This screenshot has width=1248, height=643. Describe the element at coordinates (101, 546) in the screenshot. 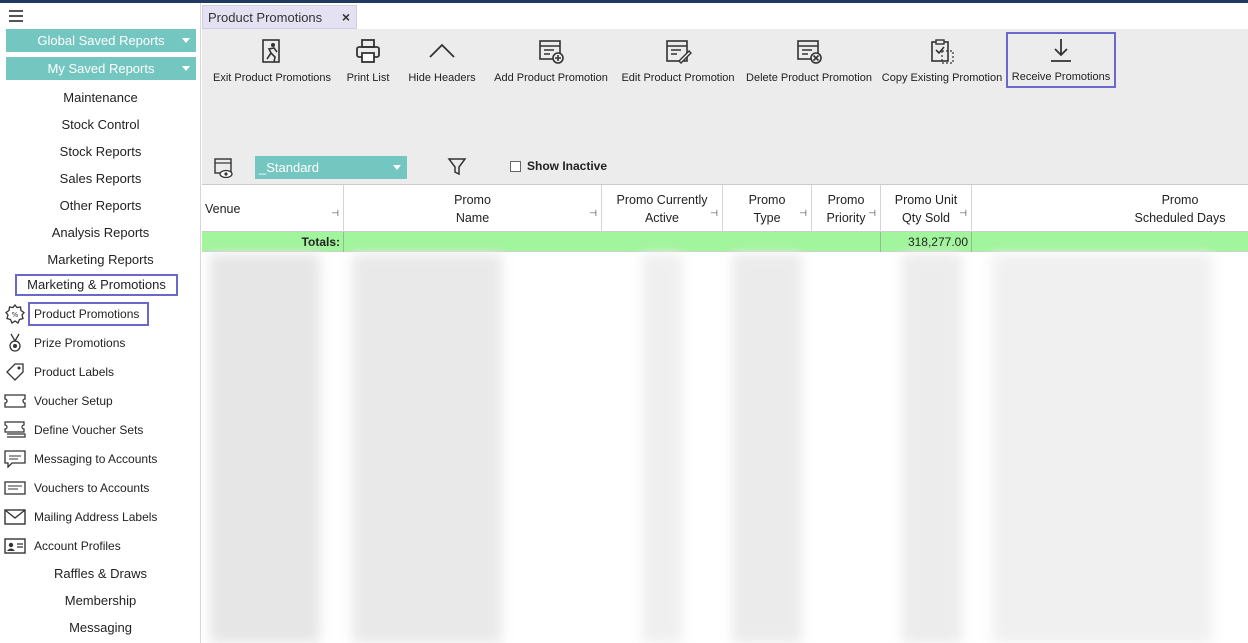

I see `sidebar-item-account-profiles: Account Profiles` at that location.